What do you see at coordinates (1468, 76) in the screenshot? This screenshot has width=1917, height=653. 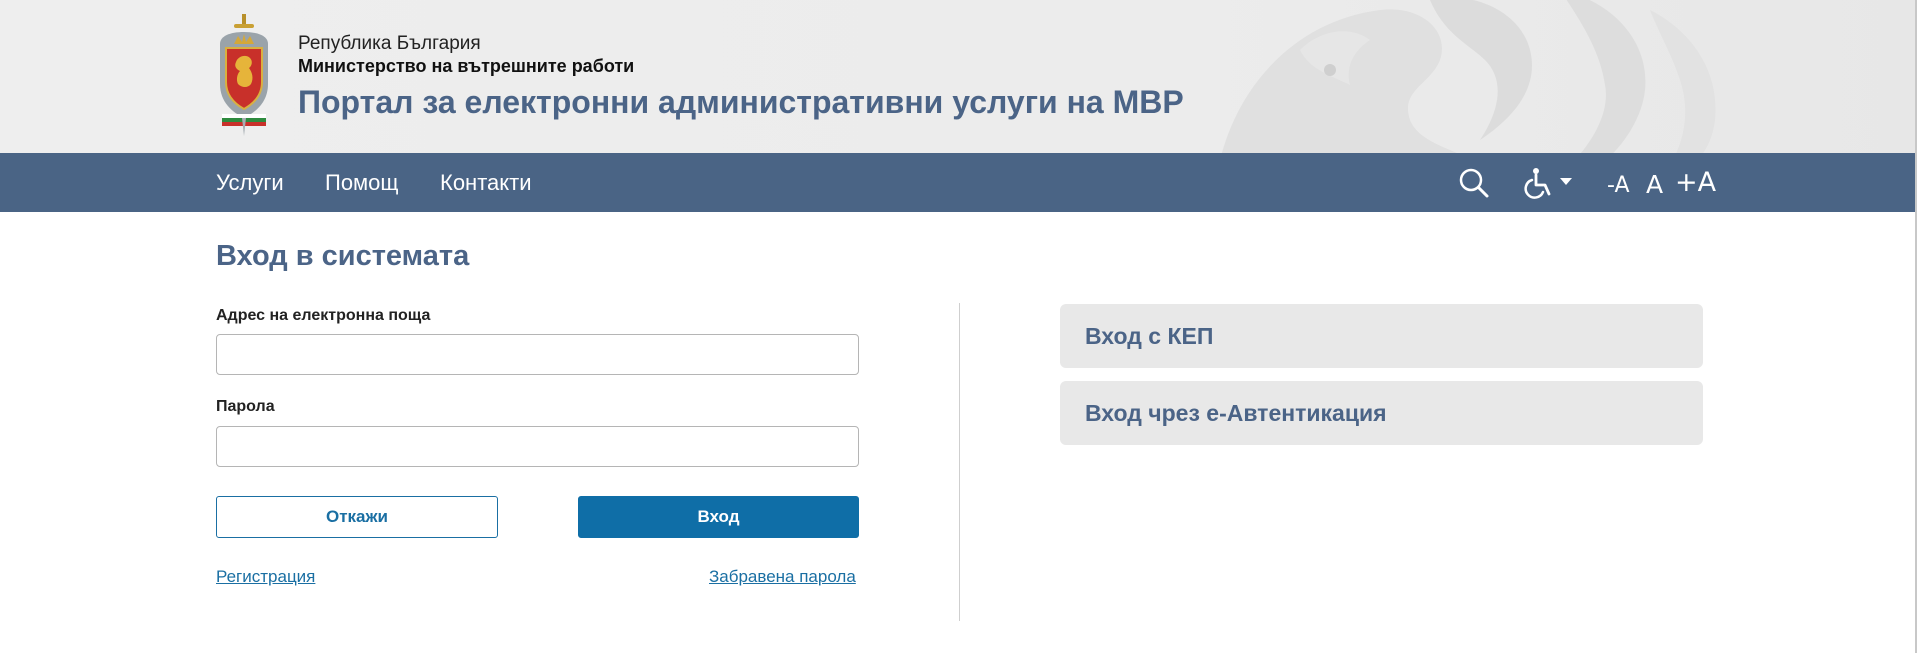 I see `lion-watermark` at bounding box center [1468, 76].